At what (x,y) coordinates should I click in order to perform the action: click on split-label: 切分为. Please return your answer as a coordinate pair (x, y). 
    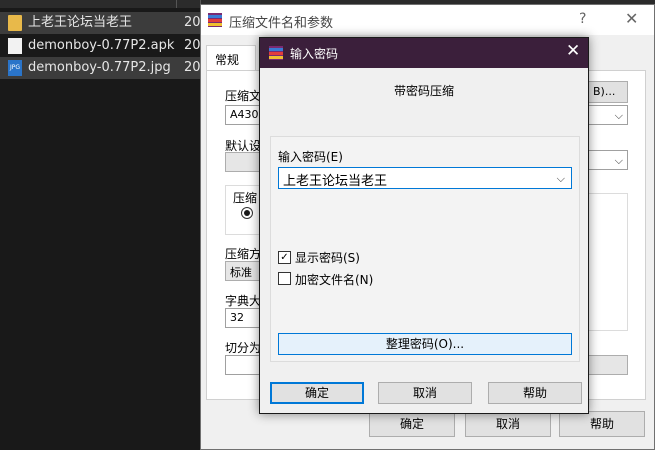
    Looking at the image, I should click on (243, 348).